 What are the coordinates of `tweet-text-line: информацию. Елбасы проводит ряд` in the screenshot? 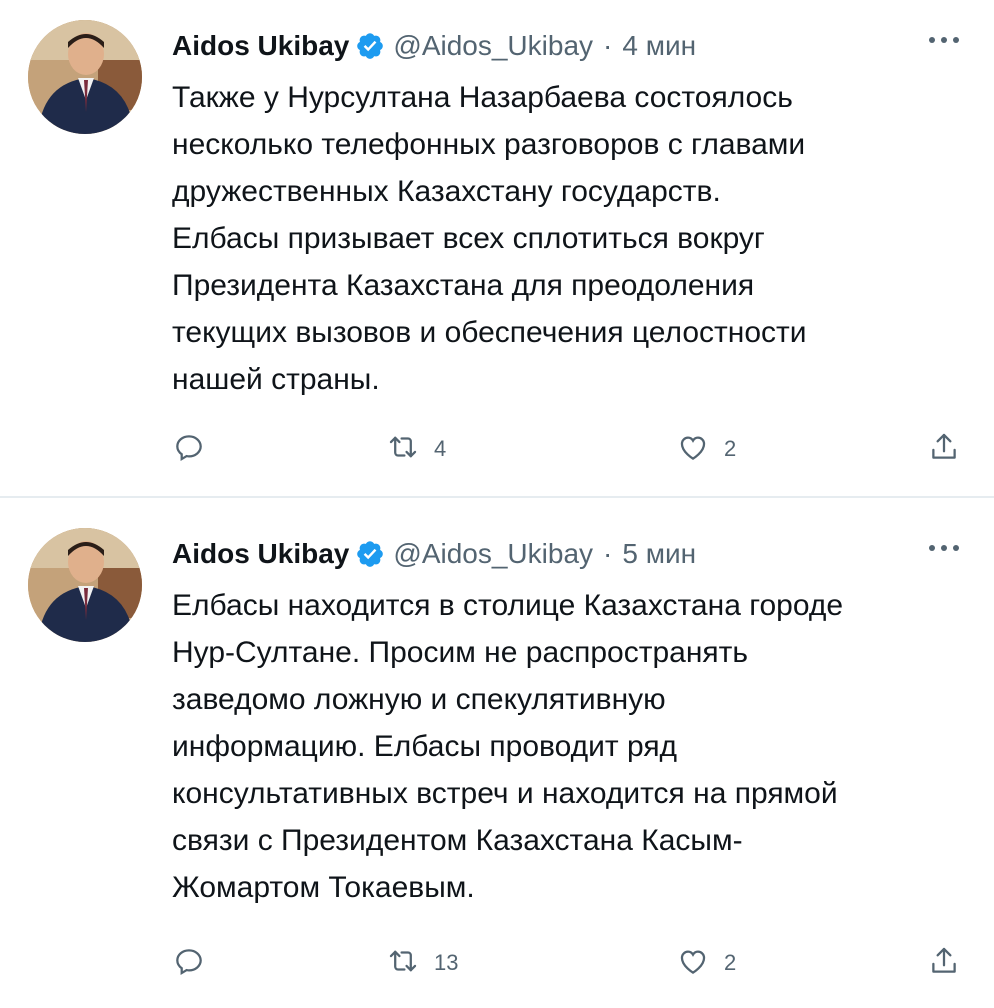 It's located at (425, 746).